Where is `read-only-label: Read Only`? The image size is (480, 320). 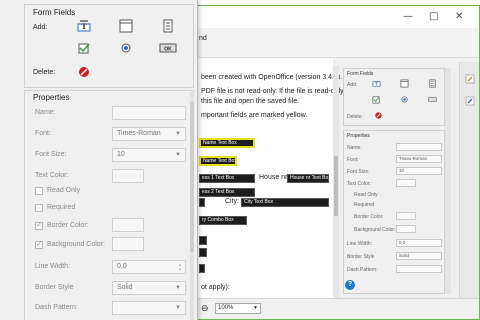 read-only-label: Read Only is located at coordinates (64, 190).